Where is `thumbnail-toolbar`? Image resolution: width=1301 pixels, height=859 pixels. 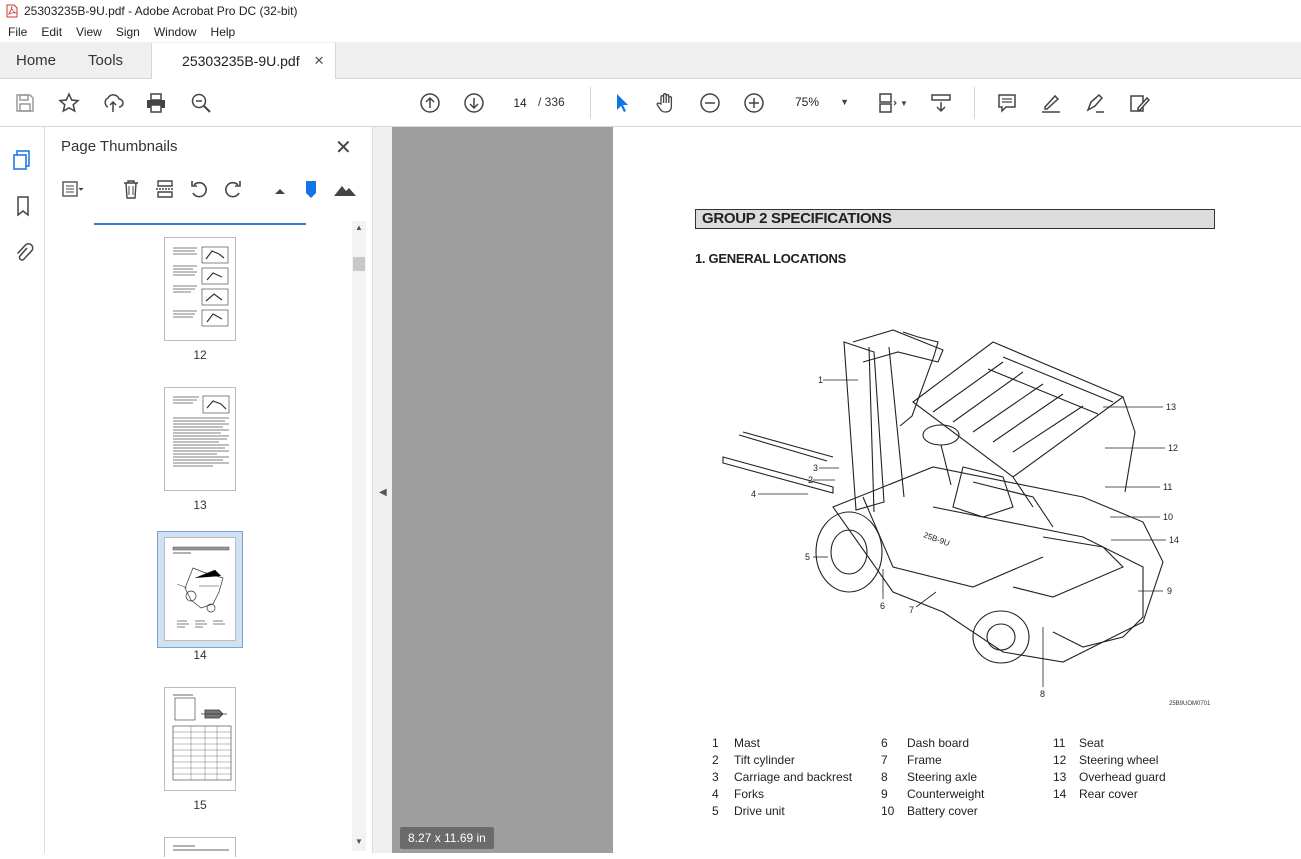 thumbnail-toolbar is located at coordinates (209, 189).